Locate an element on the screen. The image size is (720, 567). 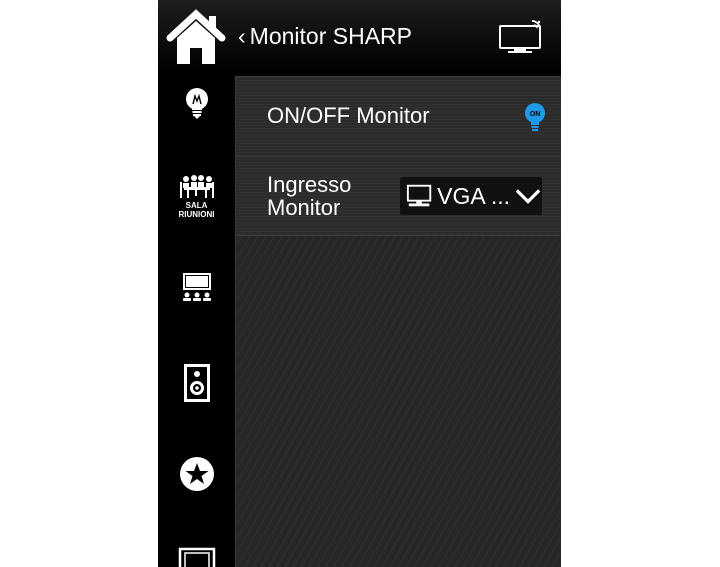
sidebar-caption-line1: SALA is located at coordinates (196, 205).